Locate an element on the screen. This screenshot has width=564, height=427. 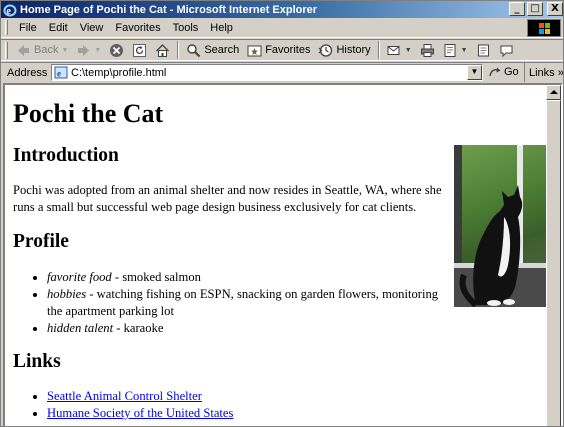
vertical-scrollbar is located at coordinates (553, 255).